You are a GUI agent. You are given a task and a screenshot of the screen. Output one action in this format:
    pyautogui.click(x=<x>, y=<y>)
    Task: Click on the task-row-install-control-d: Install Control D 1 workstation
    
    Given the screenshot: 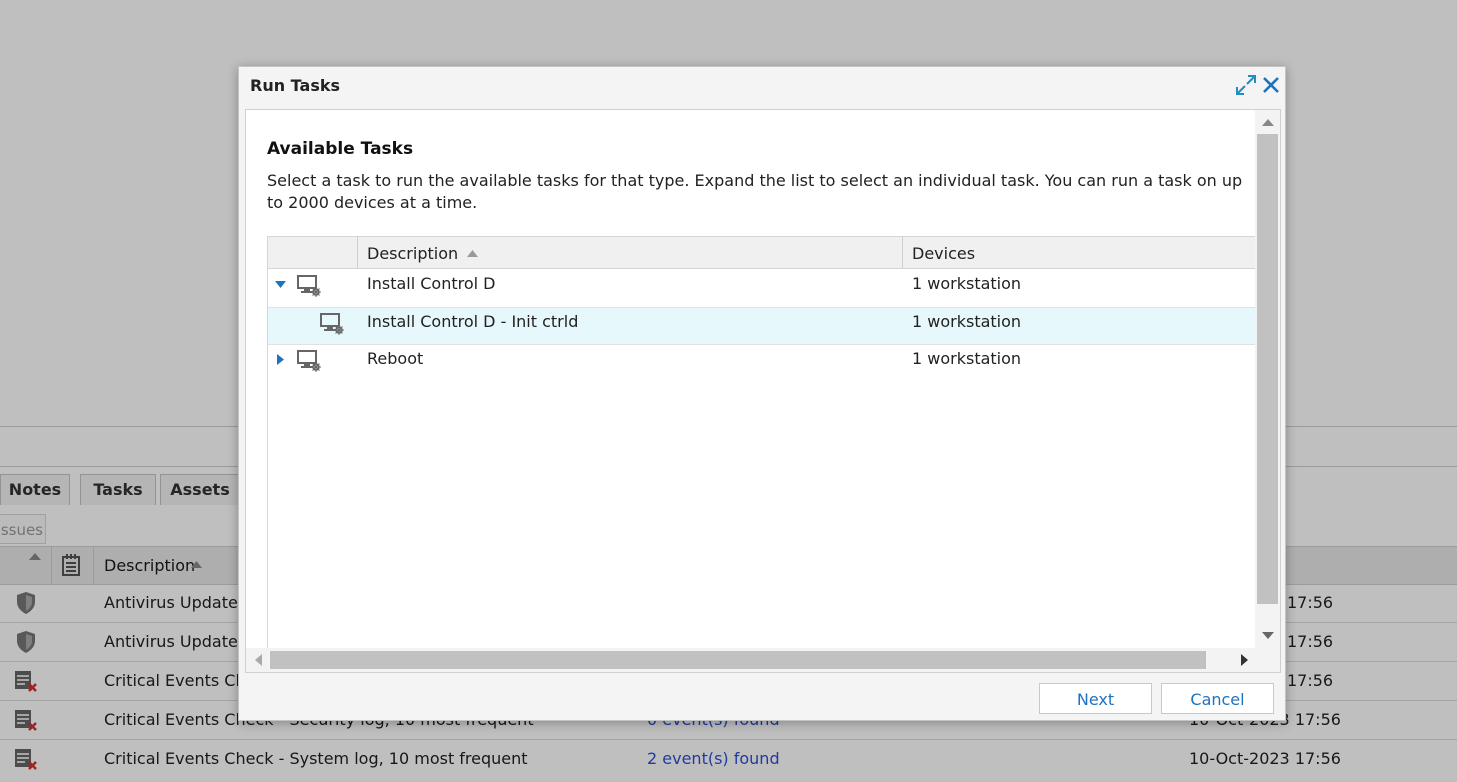 What is the action you would take?
    pyautogui.click(x=763, y=288)
    